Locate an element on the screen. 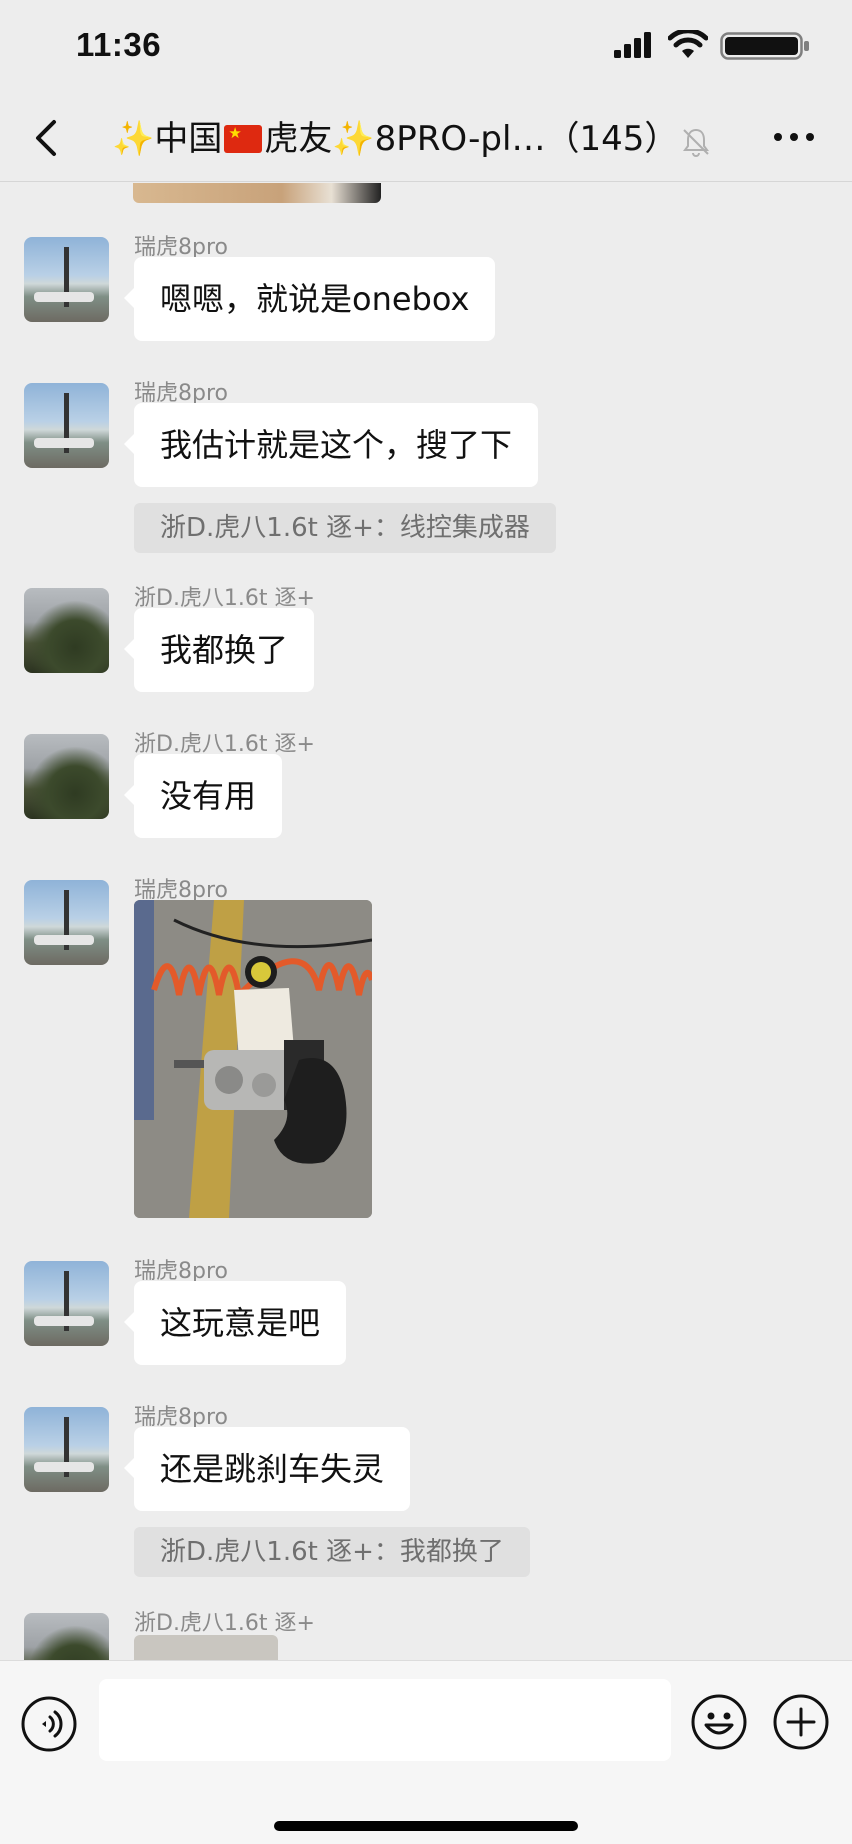  wifi-icon is located at coordinates (688, 44).